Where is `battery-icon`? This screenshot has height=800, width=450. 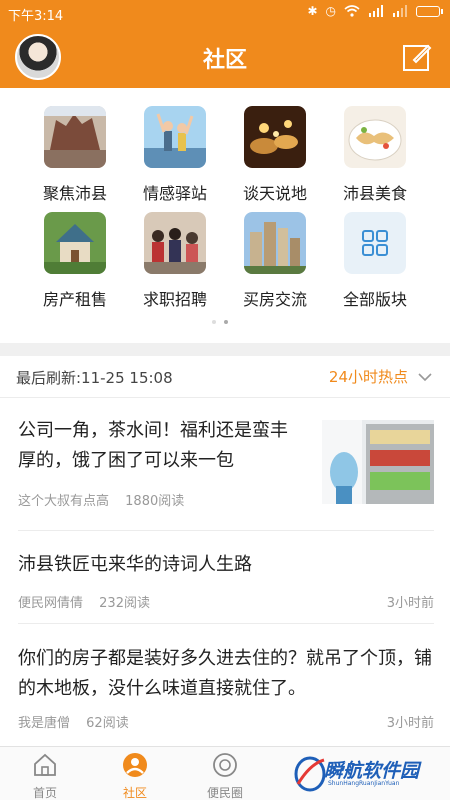 battery-icon is located at coordinates (429, 11).